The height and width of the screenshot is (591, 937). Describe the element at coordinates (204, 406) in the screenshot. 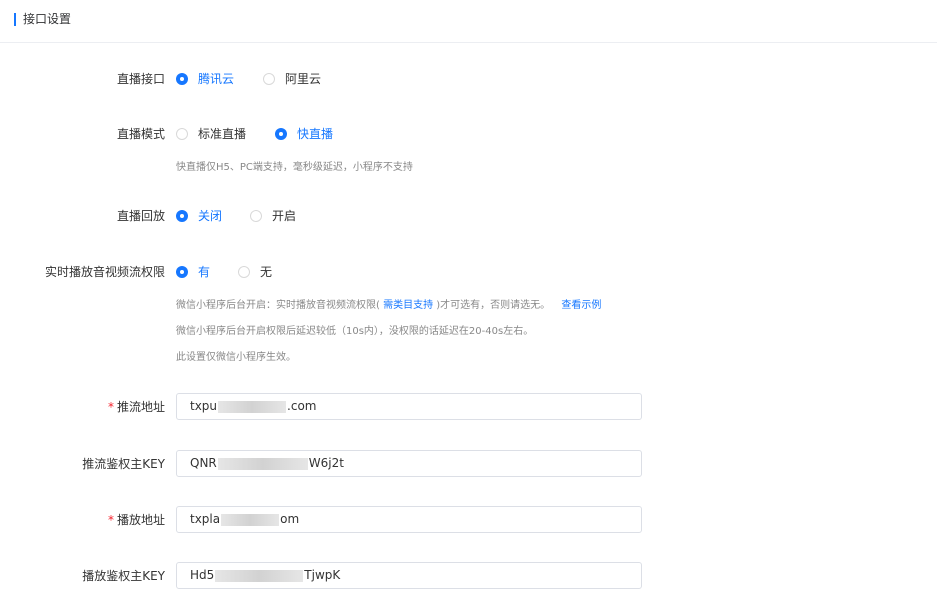

I see `input-value-prefix: txpu` at that location.